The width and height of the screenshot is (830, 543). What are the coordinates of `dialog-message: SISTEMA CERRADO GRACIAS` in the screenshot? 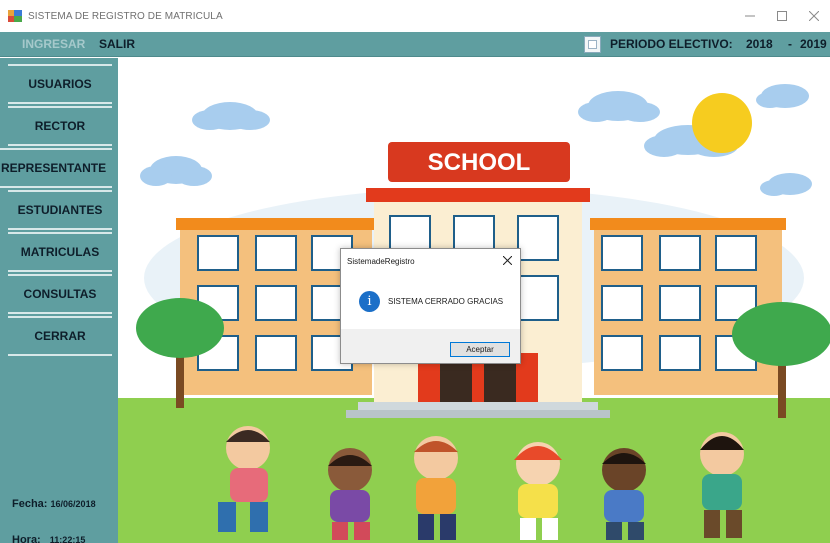 It's located at (446, 301).